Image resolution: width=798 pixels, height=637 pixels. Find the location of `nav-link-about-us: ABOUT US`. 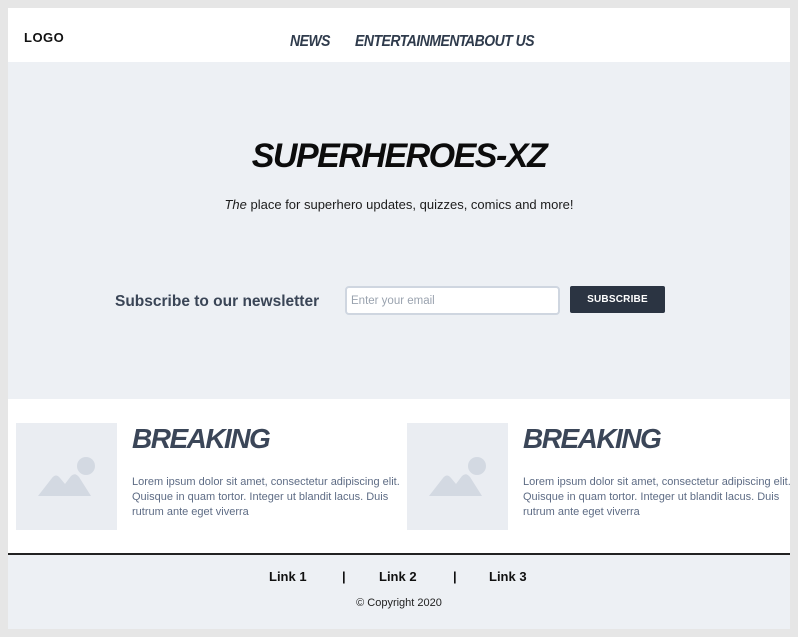

nav-link-about-us: ABOUT US is located at coordinates (500, 40).